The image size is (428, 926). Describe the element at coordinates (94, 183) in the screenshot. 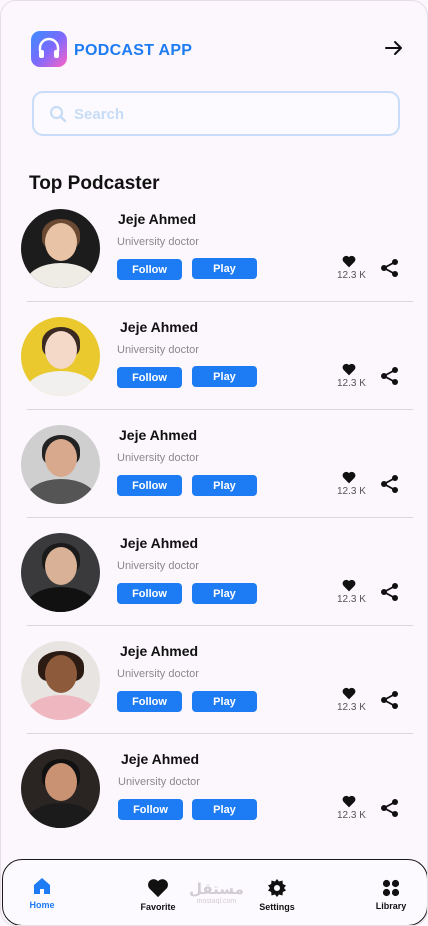

I see `section-title: Top Podcaster` at that location.